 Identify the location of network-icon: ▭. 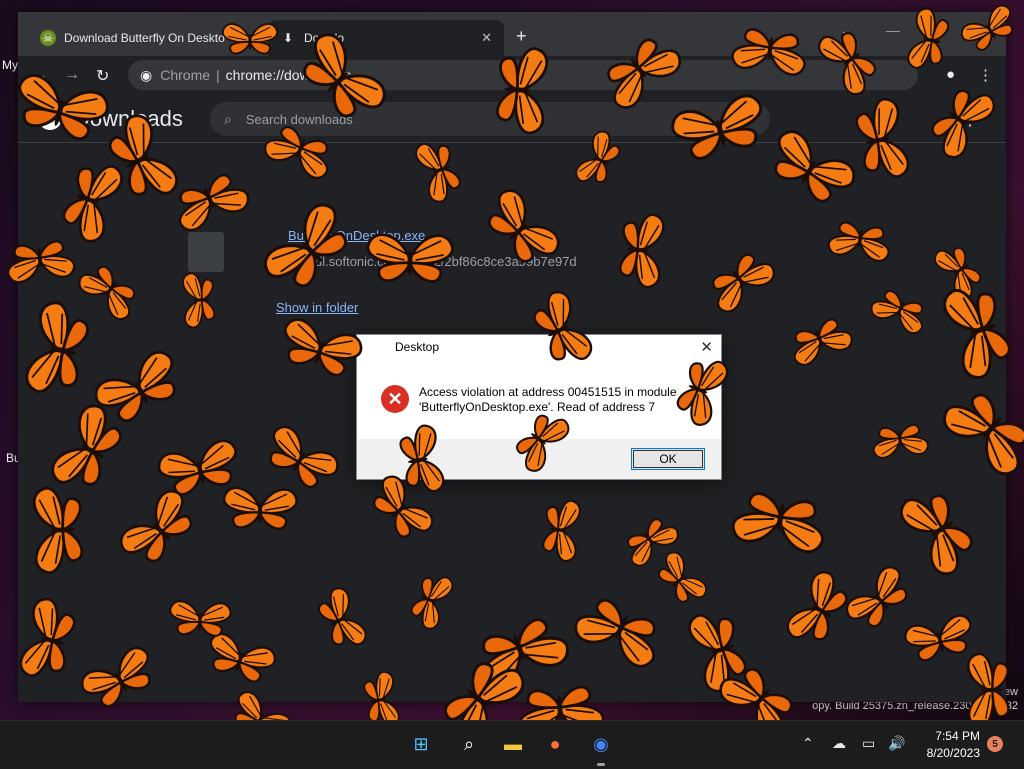
(868, 743).